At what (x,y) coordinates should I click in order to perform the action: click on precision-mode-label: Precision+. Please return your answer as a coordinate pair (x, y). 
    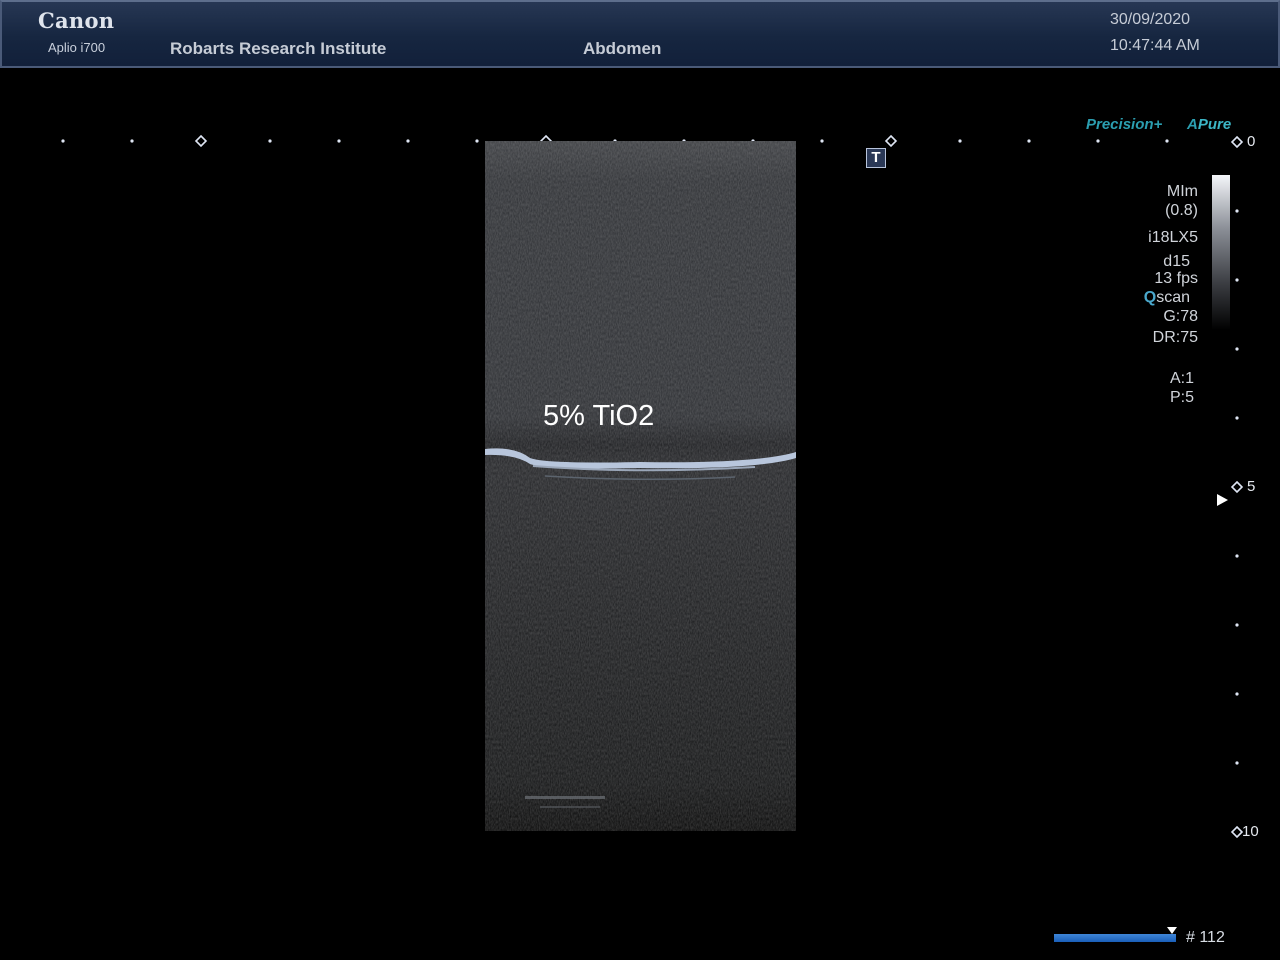
    Looking at the image, I should click on (1124, 124).